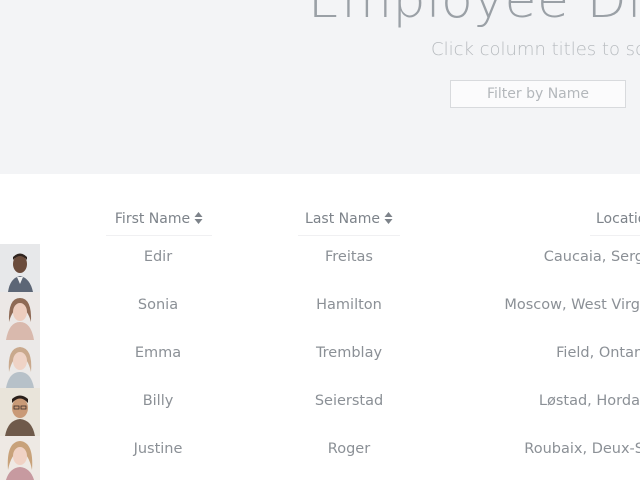  I want to click on table-row: Emma Tremblay Field, Ontari, so click(320, 364).